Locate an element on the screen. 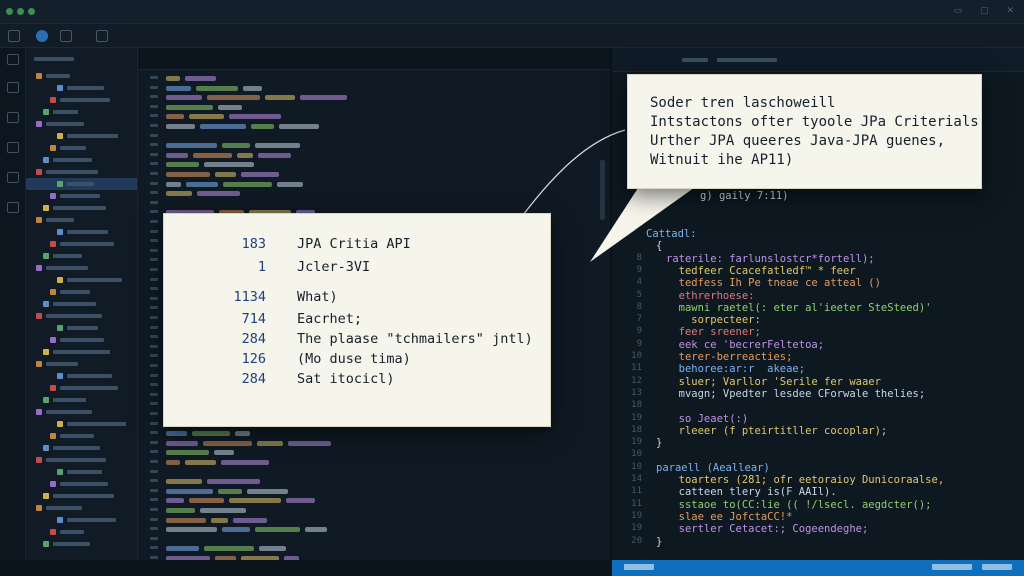 This screenshot has height=576, width=1024. new-file-icon is located at coordinates (14, 36).